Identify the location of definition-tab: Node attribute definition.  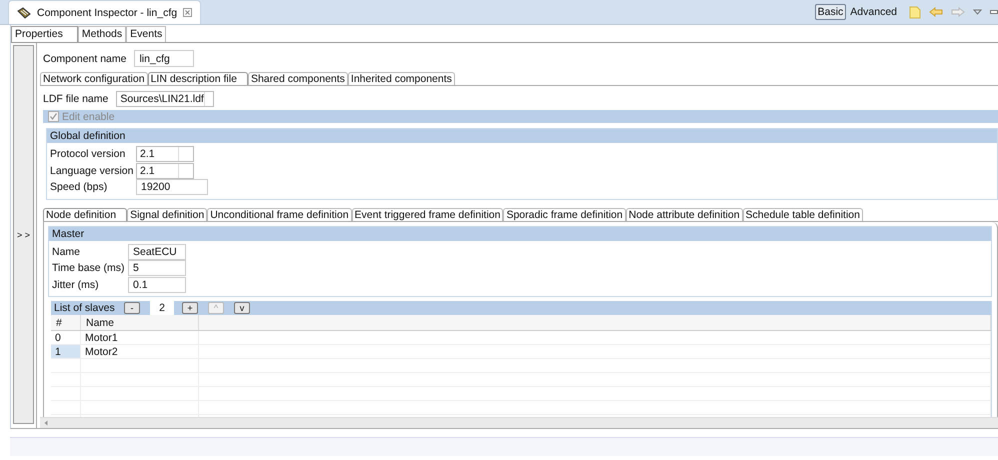
(684, 214).